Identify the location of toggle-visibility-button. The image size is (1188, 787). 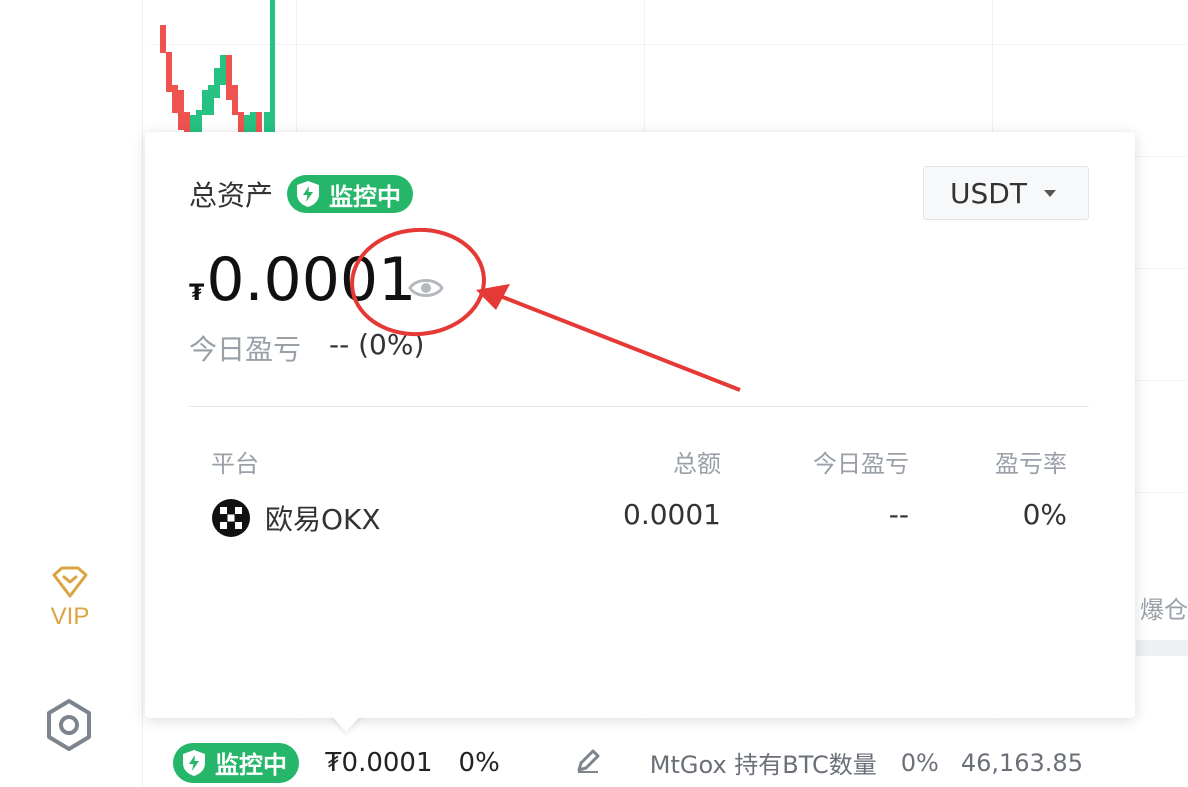
(426, 290).